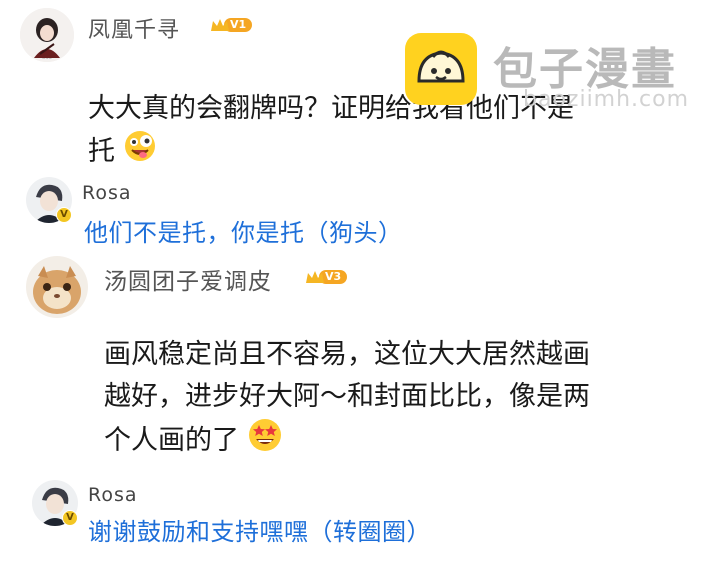 This screenshot has width=720, height=563. I want to click on comment-line: 画风稳定尚且不容易，这位大大居然越画, so click(347, 354).